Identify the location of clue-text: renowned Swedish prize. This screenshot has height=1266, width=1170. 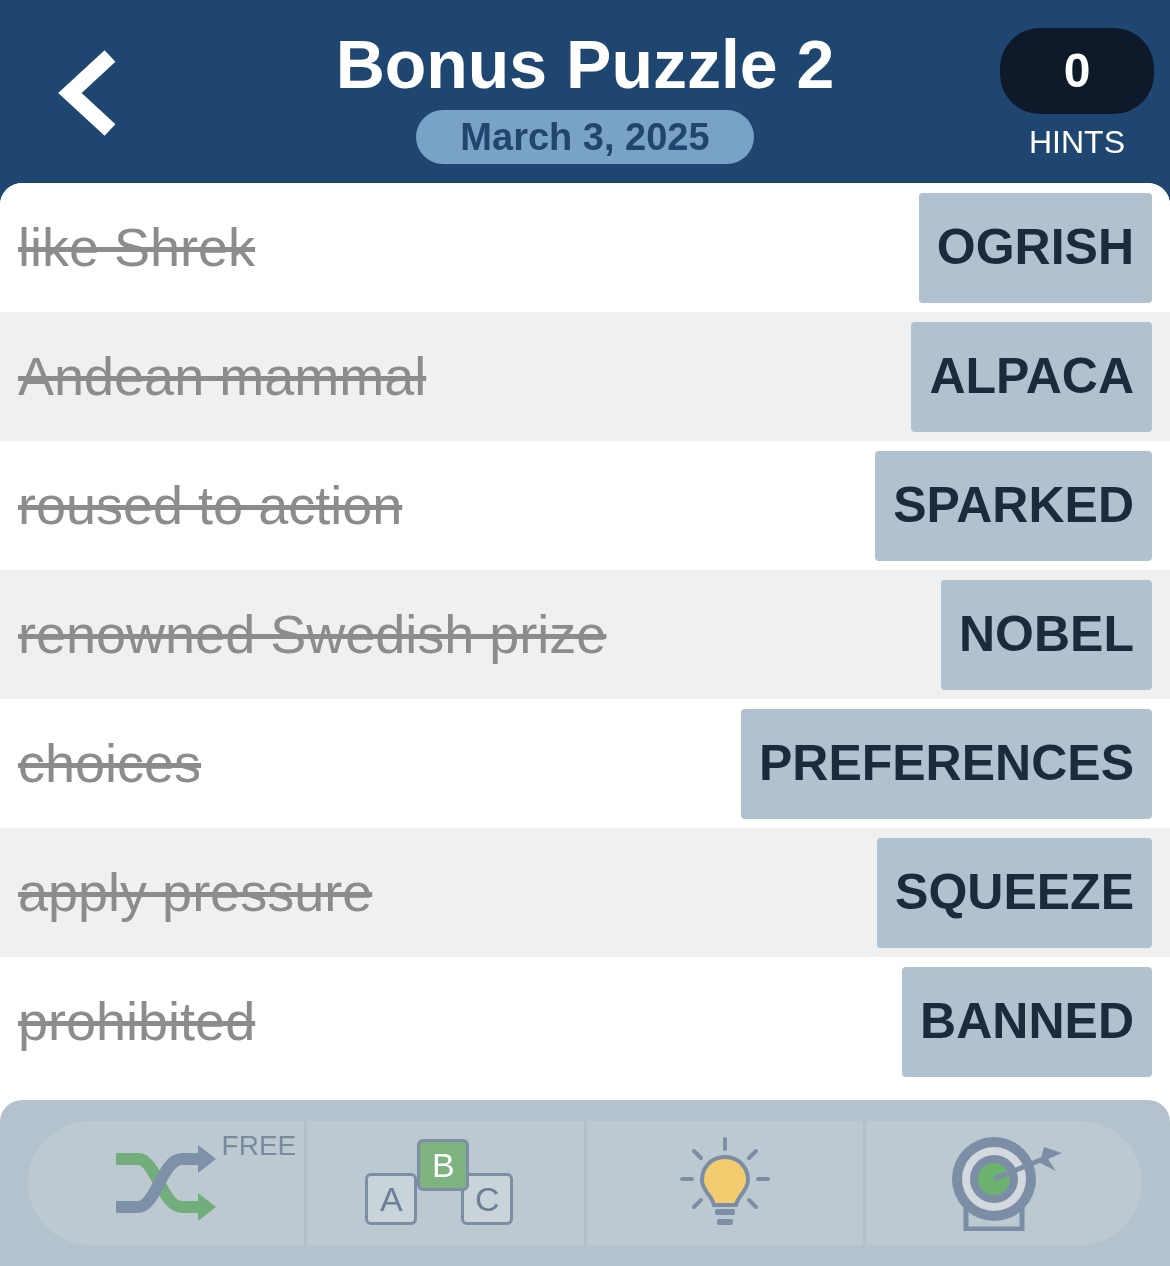
(312, 634).